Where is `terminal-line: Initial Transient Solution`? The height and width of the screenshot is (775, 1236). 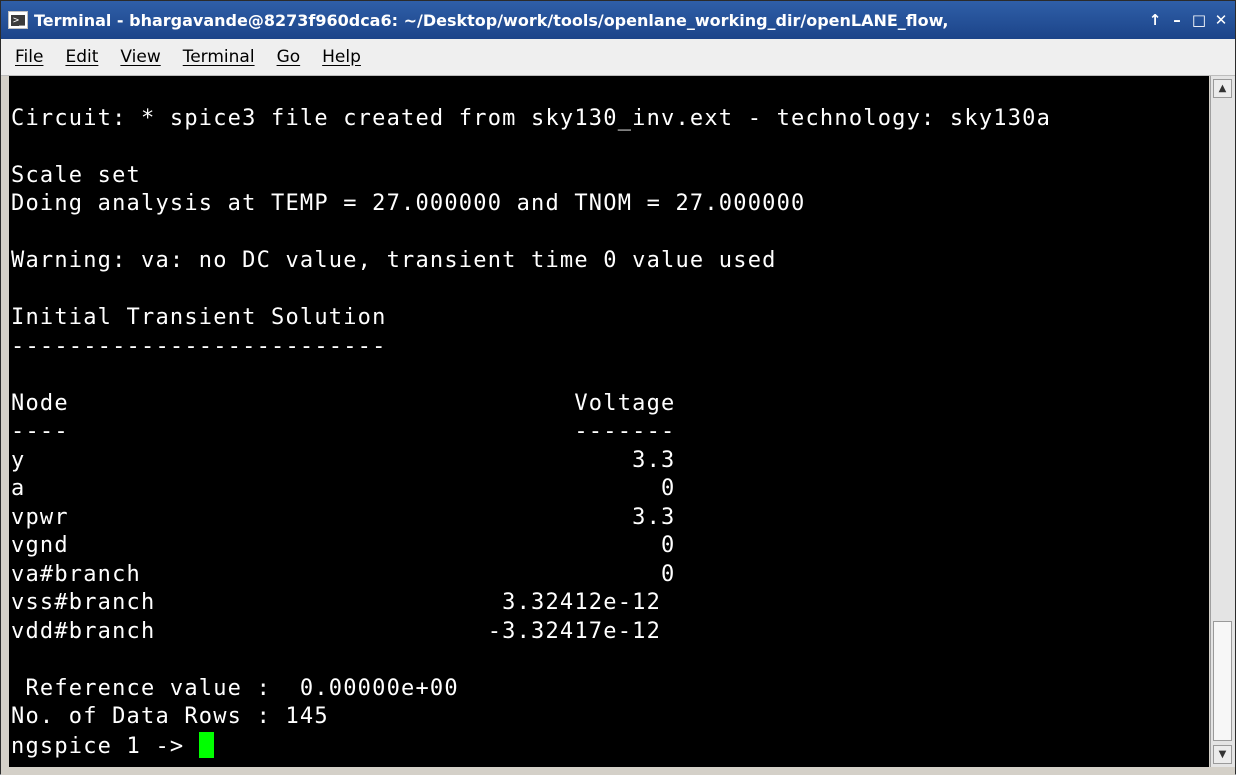 terminal-line: Initial Transient Solution is located at coordinates (199, 317).